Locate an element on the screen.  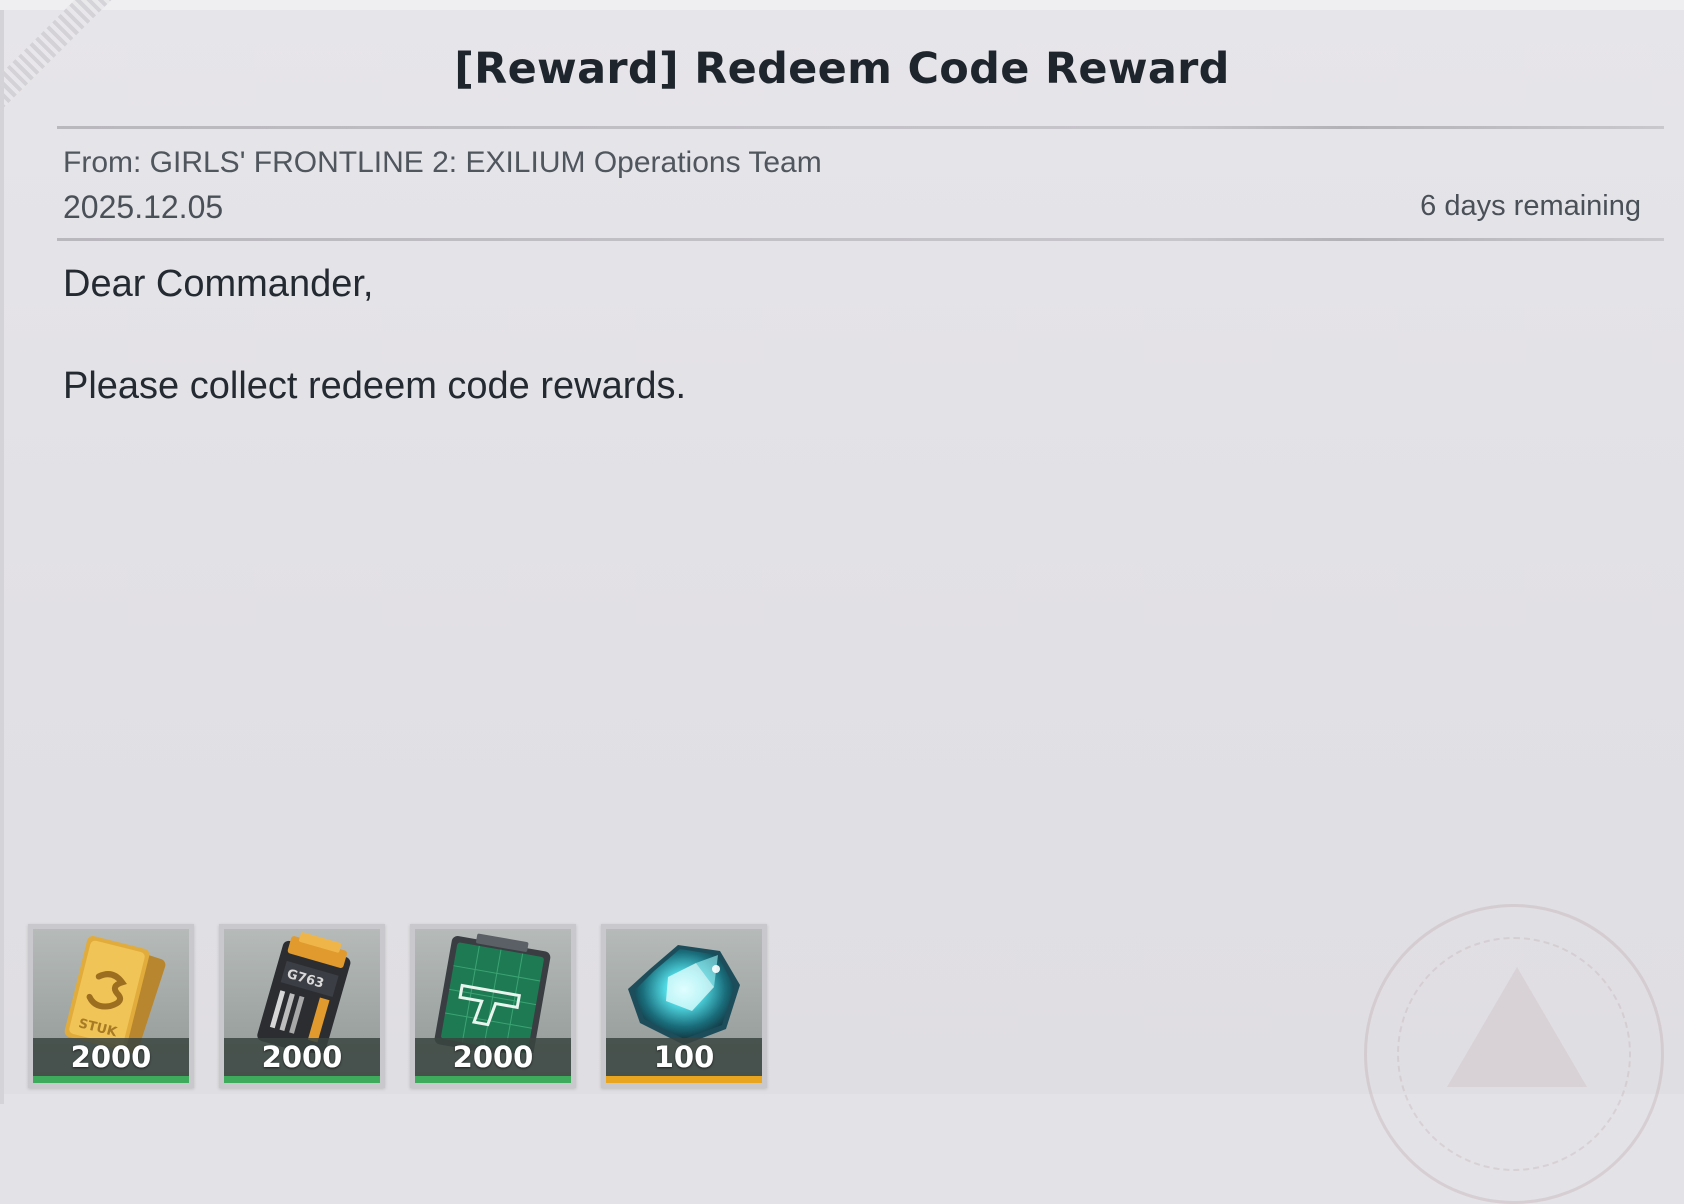
reward-item: STUK 2000 is located at coordinates (111, 1006).